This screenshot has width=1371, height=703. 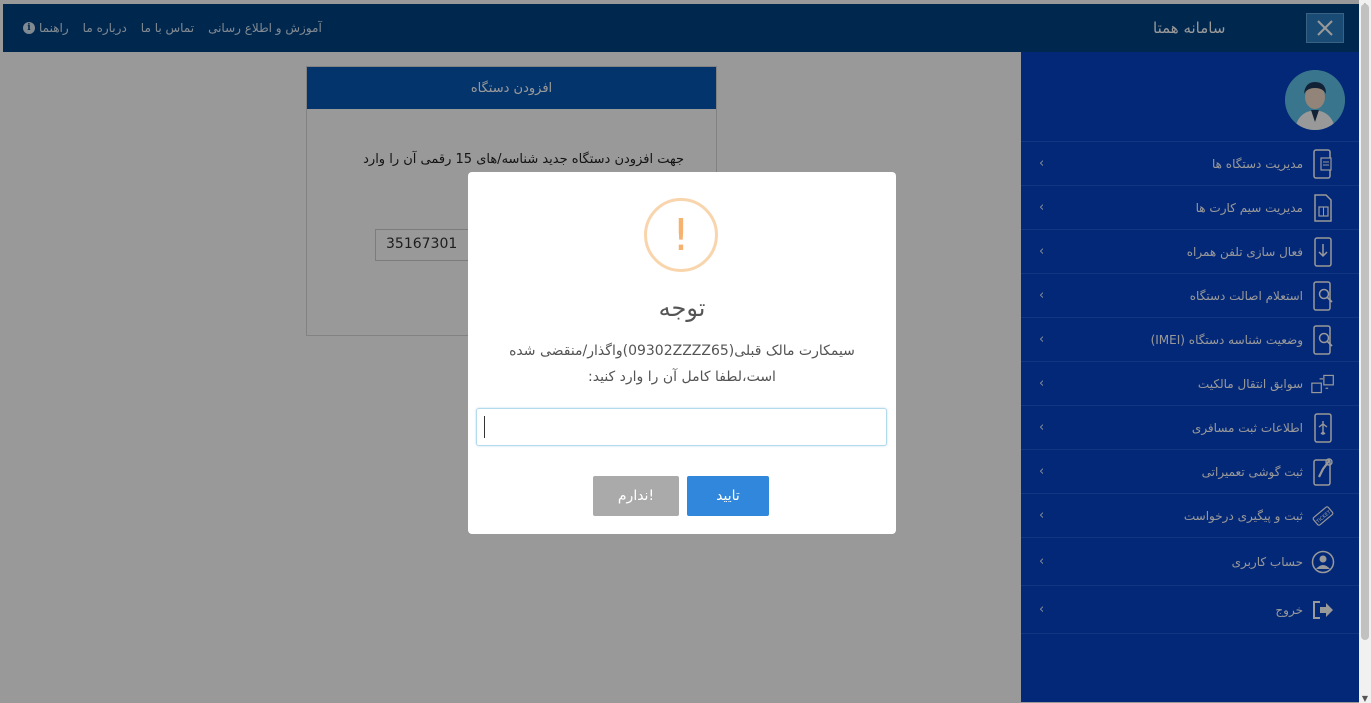 What do you see at coordinates (681, 235) in the screenshot?
I see `warning-icon: !` at bounding box center [681, 235].